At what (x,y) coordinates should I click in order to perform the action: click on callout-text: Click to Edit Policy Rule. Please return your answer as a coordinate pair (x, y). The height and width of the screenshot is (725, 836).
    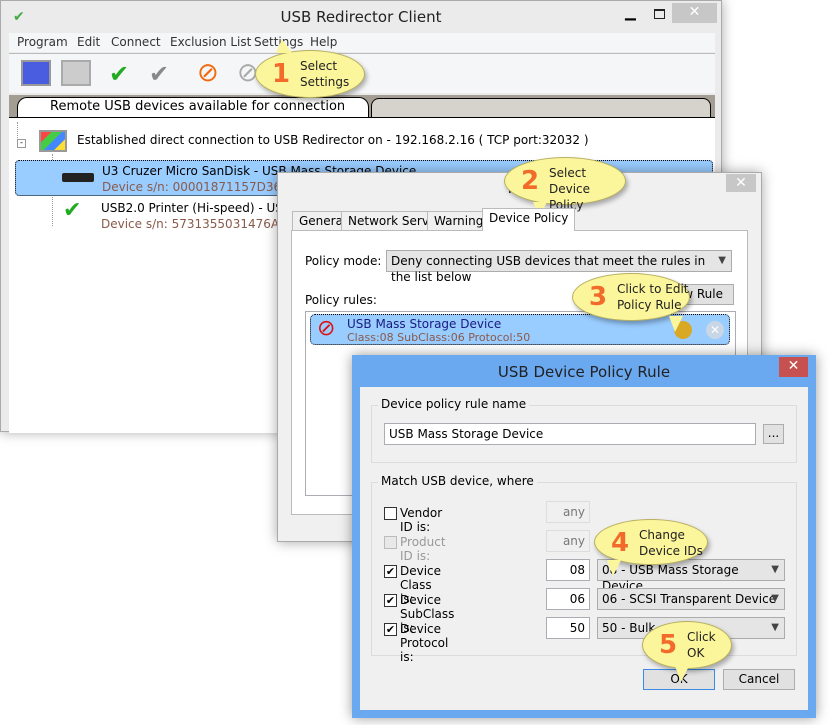
    Looking at the image, I should click on (653, 297).